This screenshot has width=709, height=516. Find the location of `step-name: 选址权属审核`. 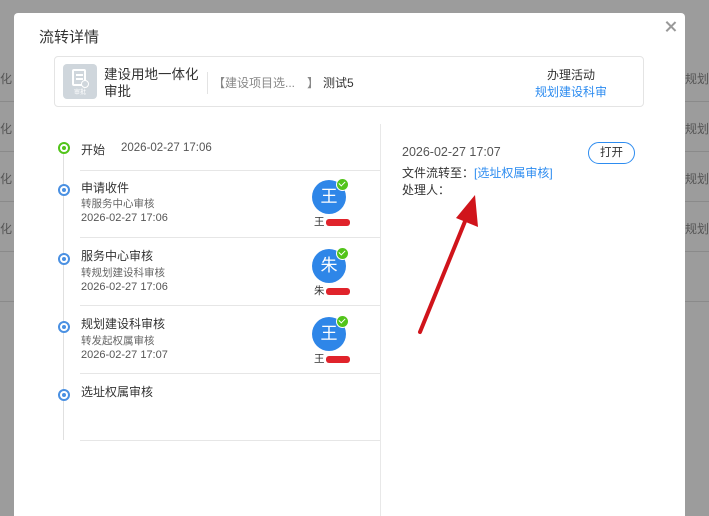

step-name: 选址权属审核 is located at coordinates (117, 392).